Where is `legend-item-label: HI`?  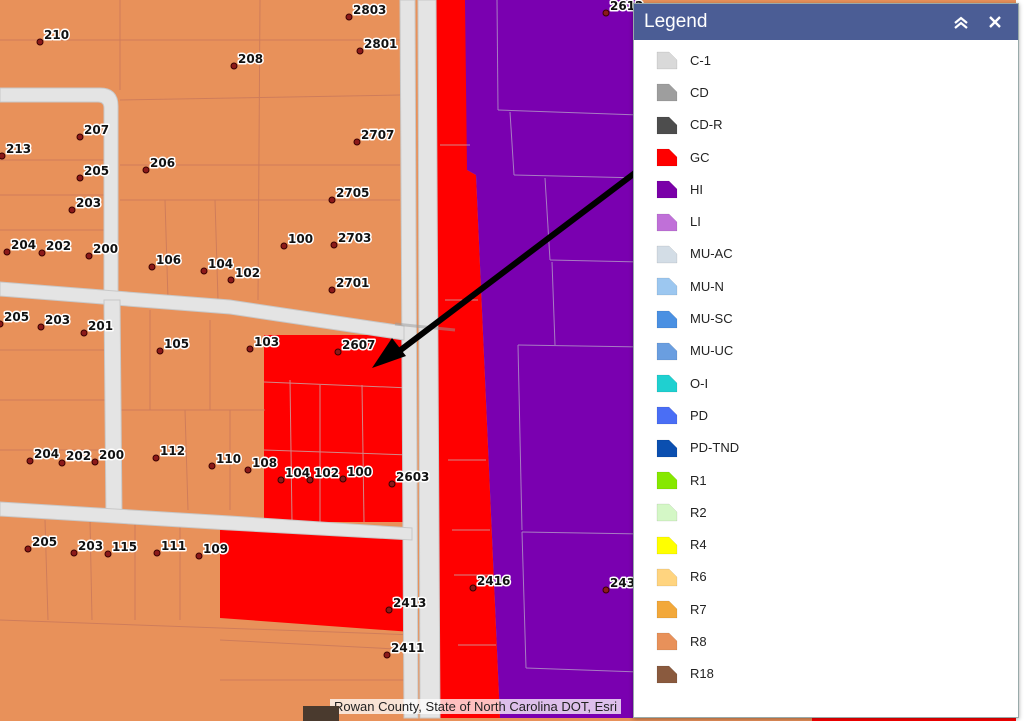 legend-item-label: HI is located at coordinates (696, 189).